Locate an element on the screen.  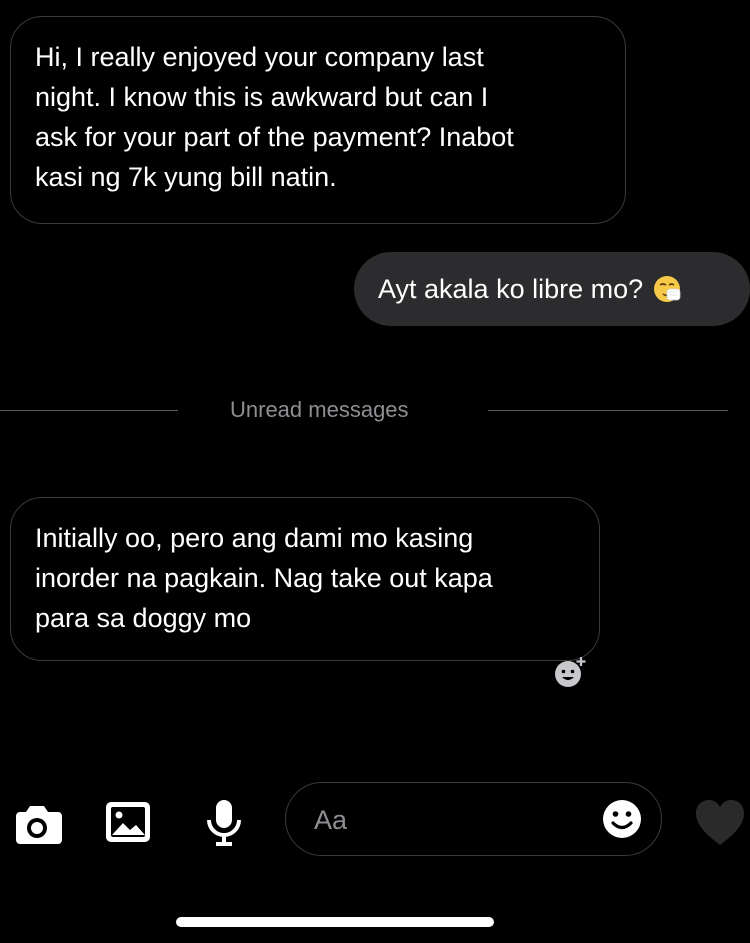
outgoing-message-bubble: Ayt akala ko libre mo? is located at coordinates (552, 289).